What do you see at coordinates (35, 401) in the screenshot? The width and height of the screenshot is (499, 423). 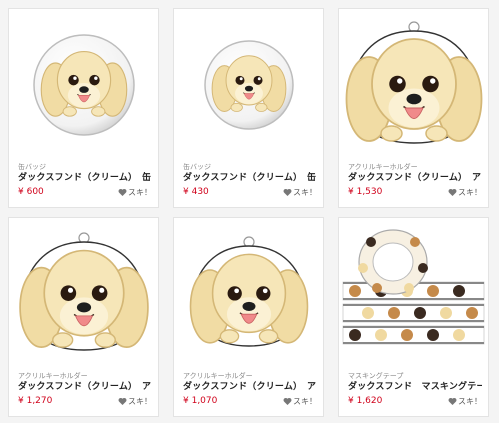 I see `product-price: ¥ 1,270` at bounding box center [35, 401].